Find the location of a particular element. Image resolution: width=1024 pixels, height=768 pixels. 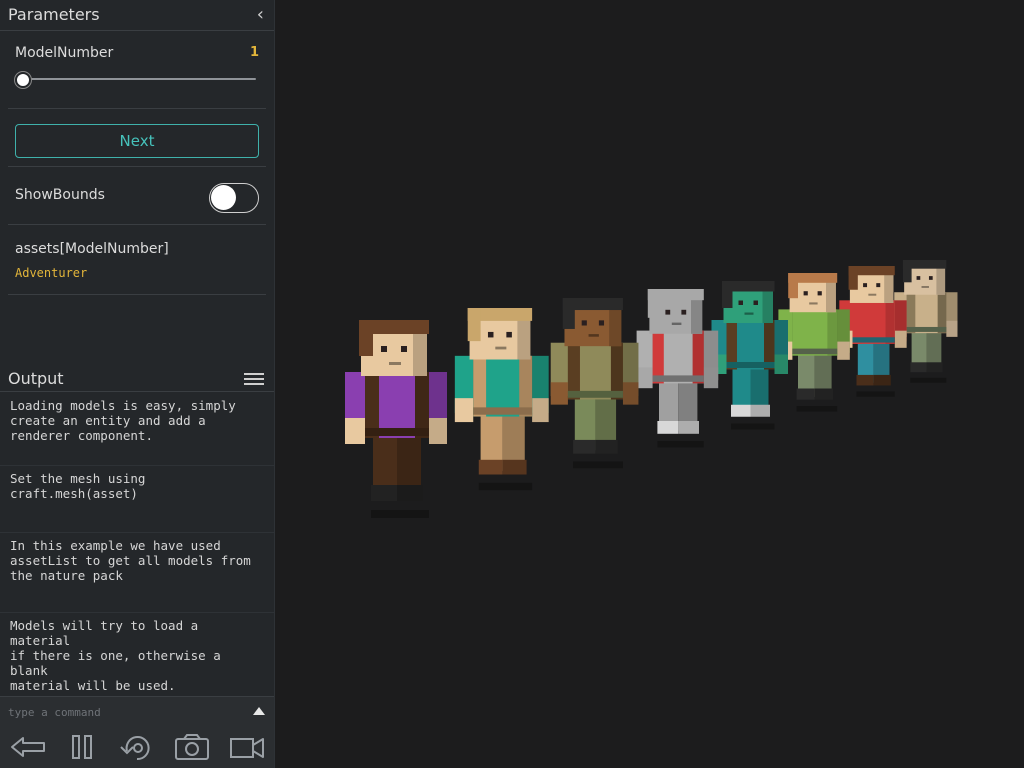

slider-track is located at coordinates (138, 79).